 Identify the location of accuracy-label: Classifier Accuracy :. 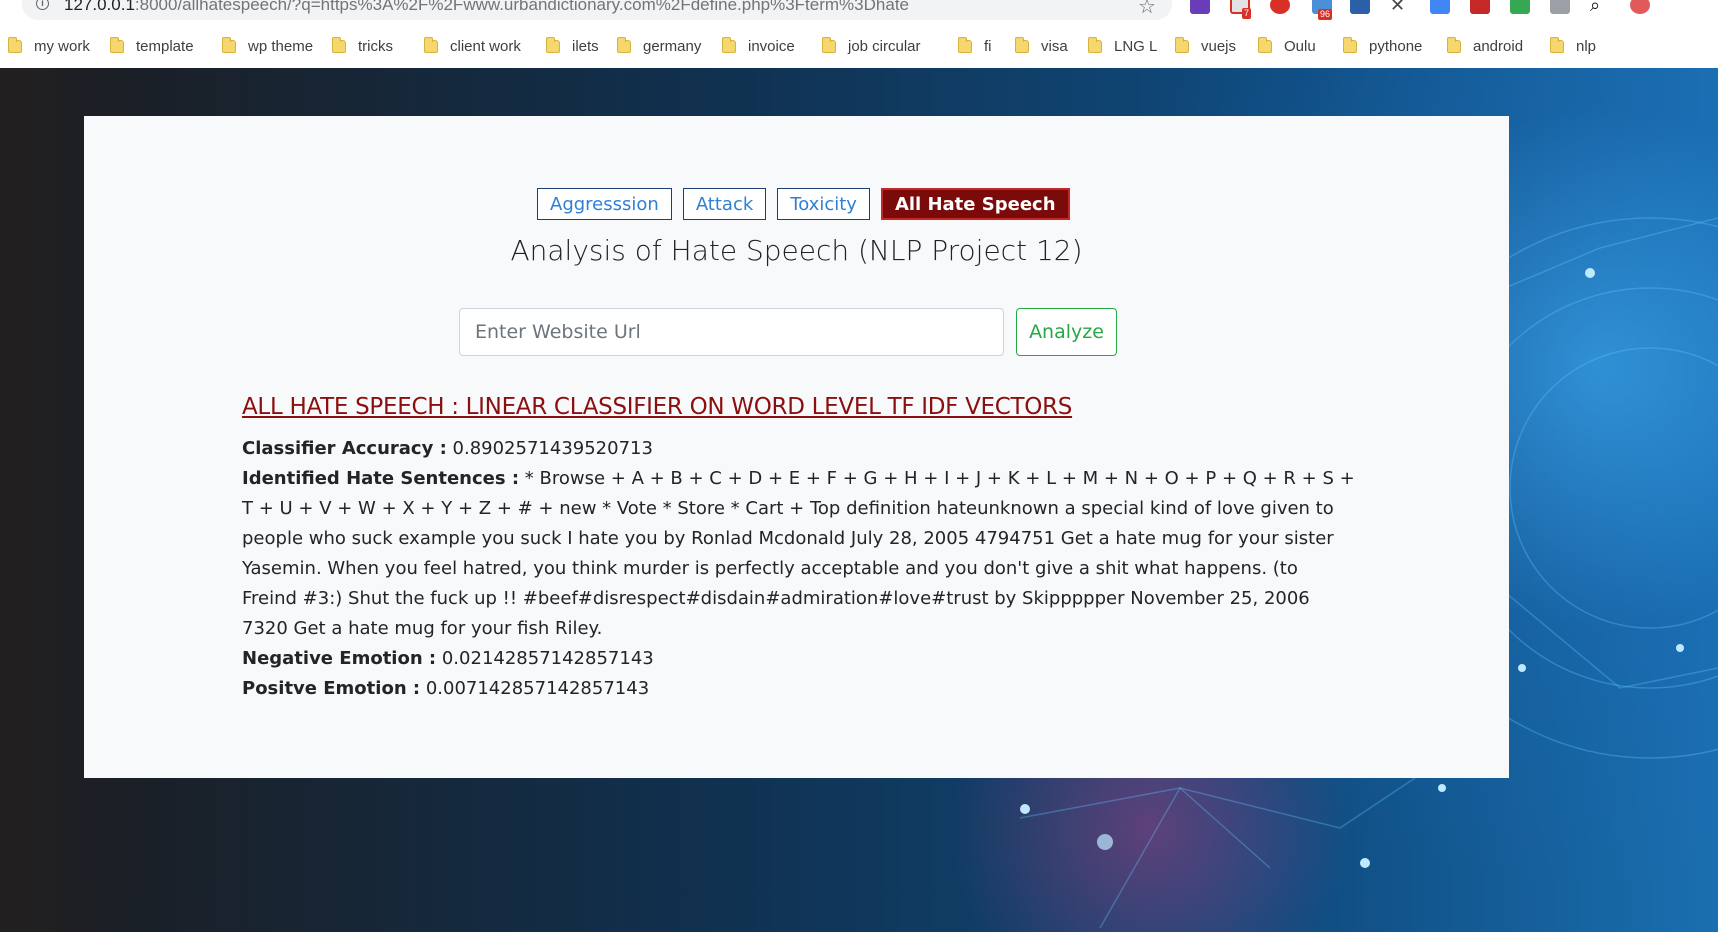
(344, 448).